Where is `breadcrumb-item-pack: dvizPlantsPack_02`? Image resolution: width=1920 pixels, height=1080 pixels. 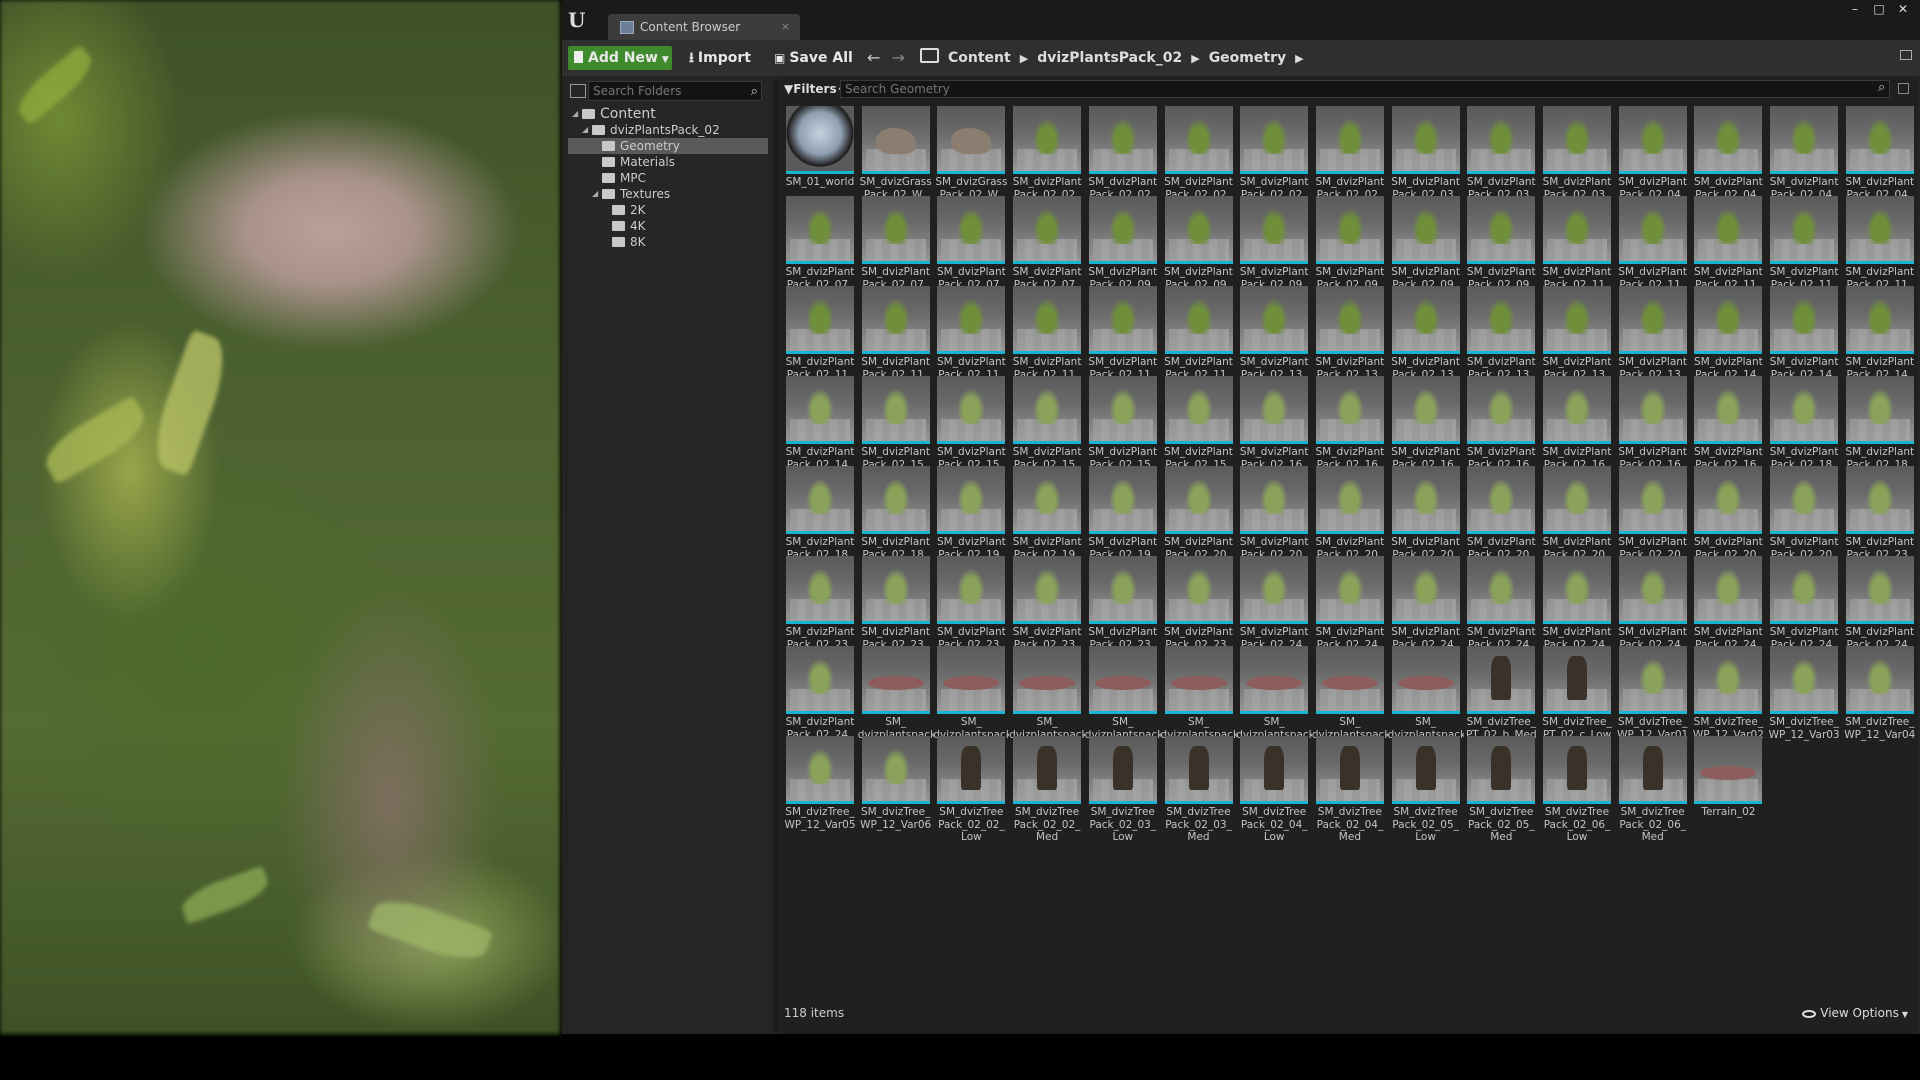
breadcrumb-item-pack: dvizPlantsPack_02 is located at coordinates (1109, 58).